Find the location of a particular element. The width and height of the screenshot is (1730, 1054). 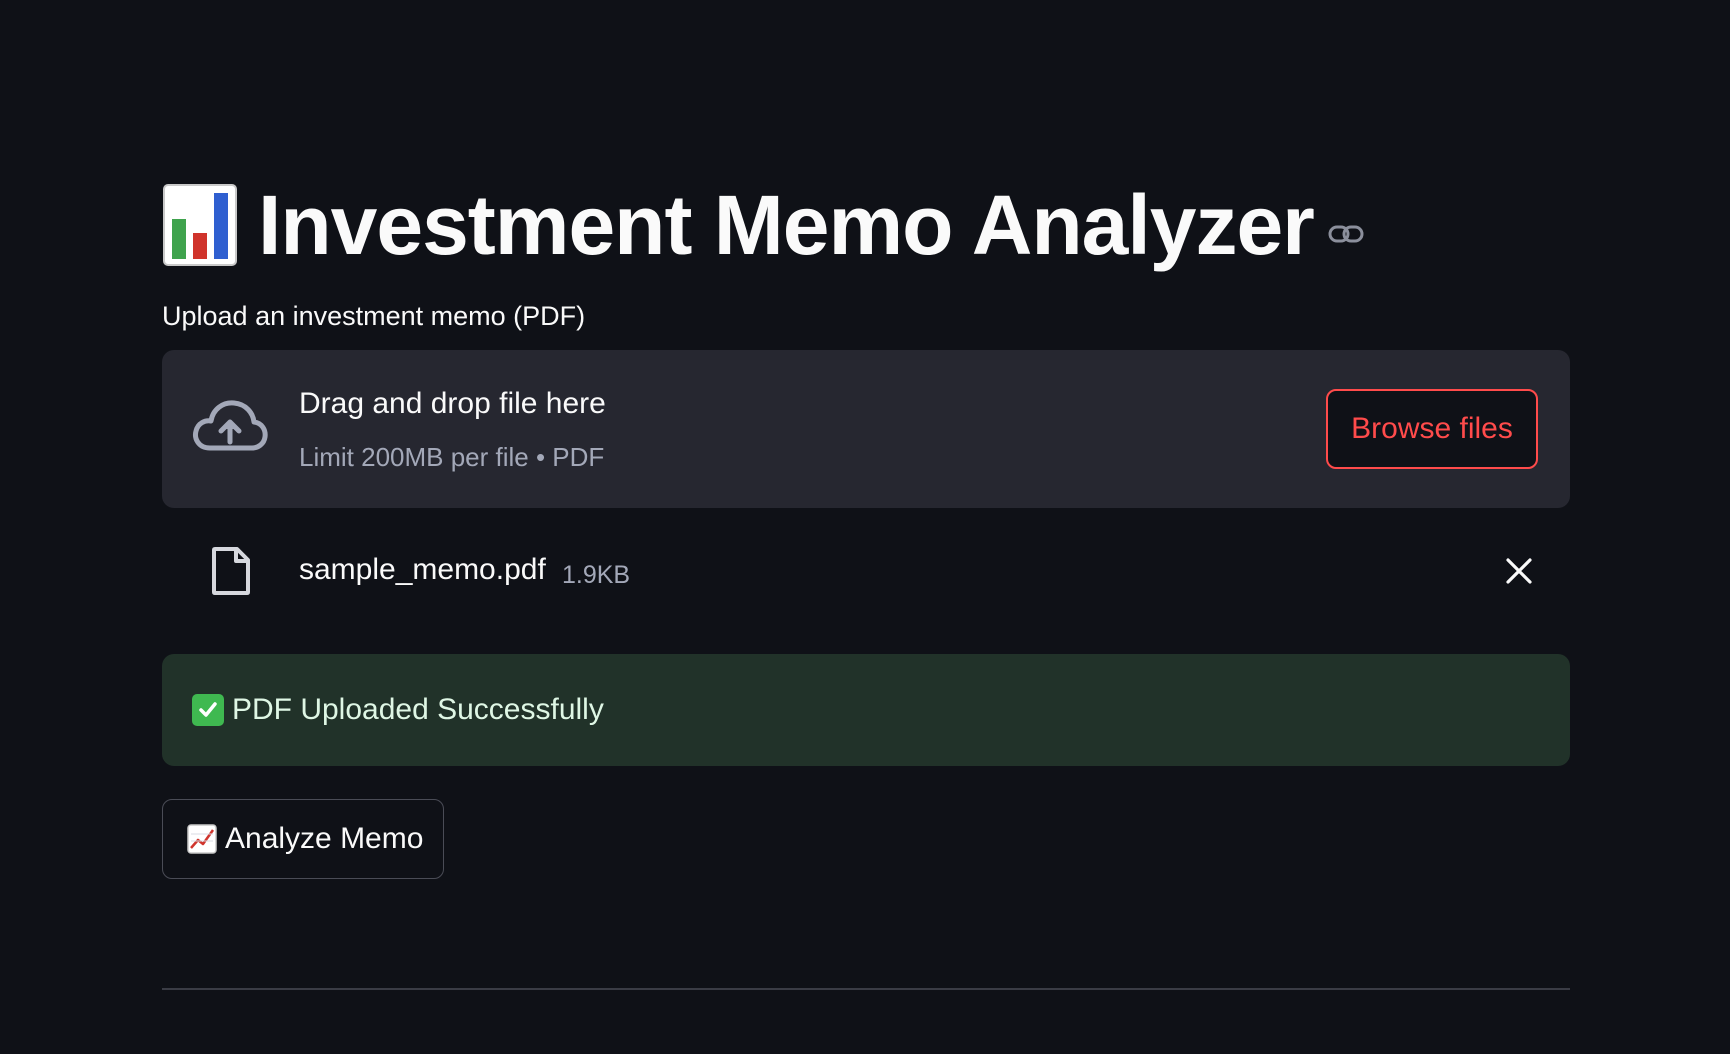

cloud-upload-icon is located at coordinates (230, 425).